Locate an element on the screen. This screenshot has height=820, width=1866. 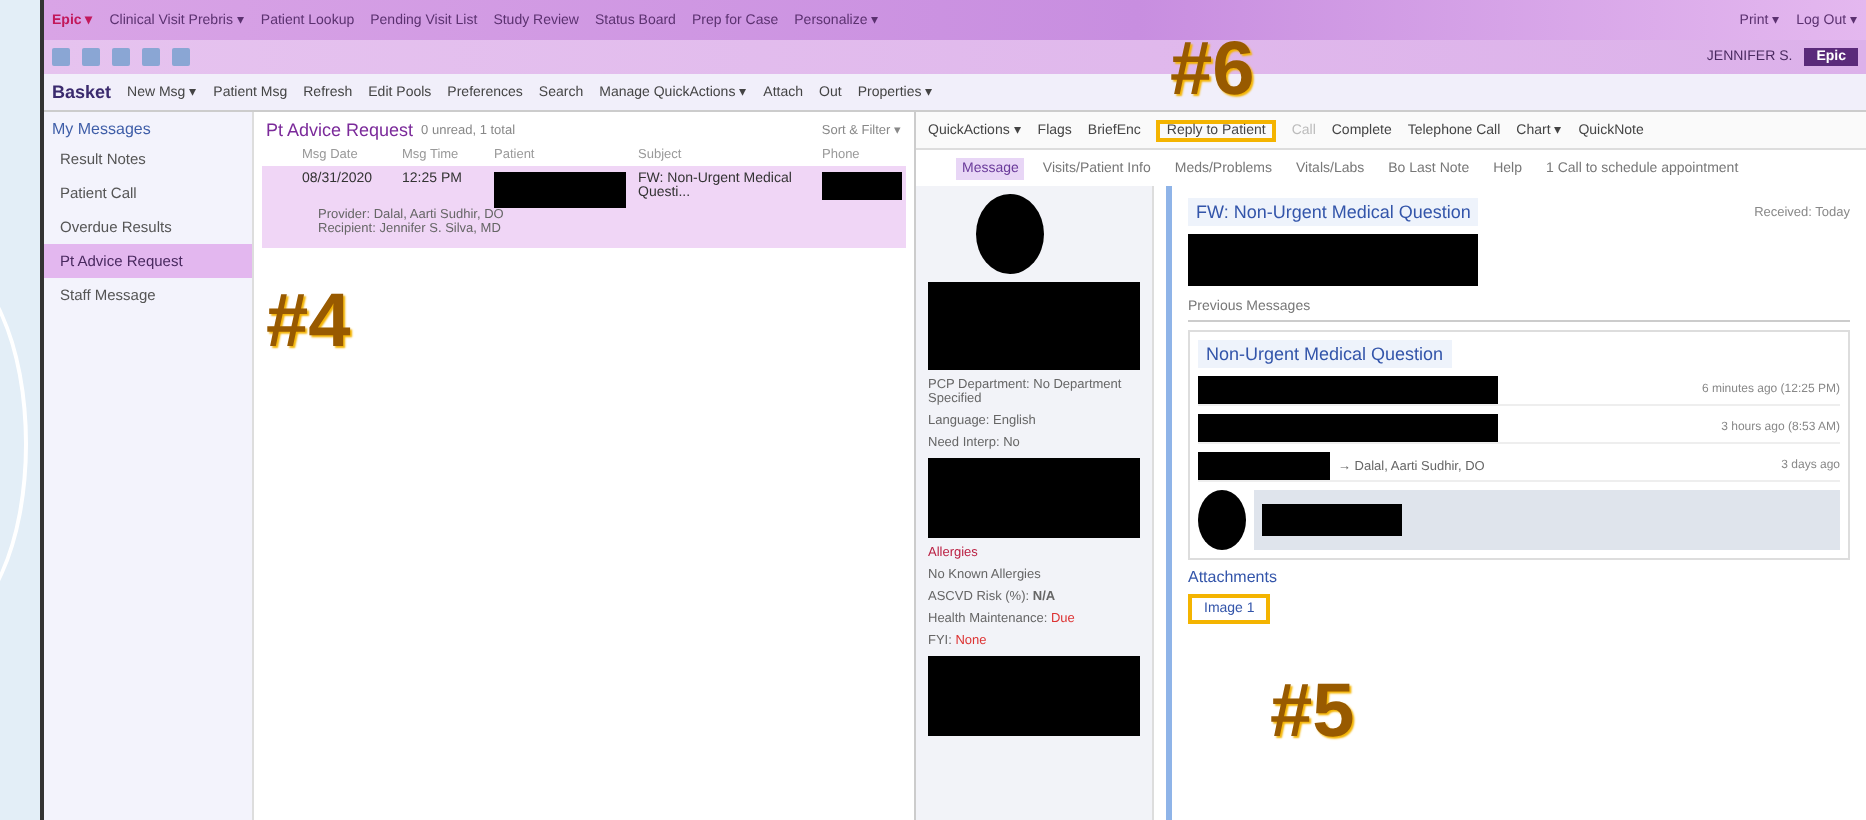
sidebar-title: My Messages is located at coordinates (101, 130).